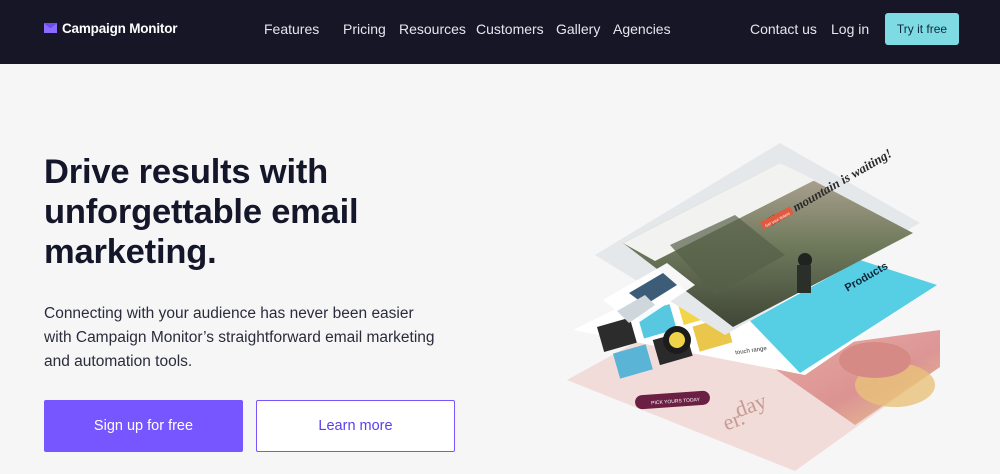 The height and width of the screenshot is (474, 1000). Describe the element at coordinates (118, 361) in the screenshot. I see `hero-subtext-line: and automation tools.` at that location.